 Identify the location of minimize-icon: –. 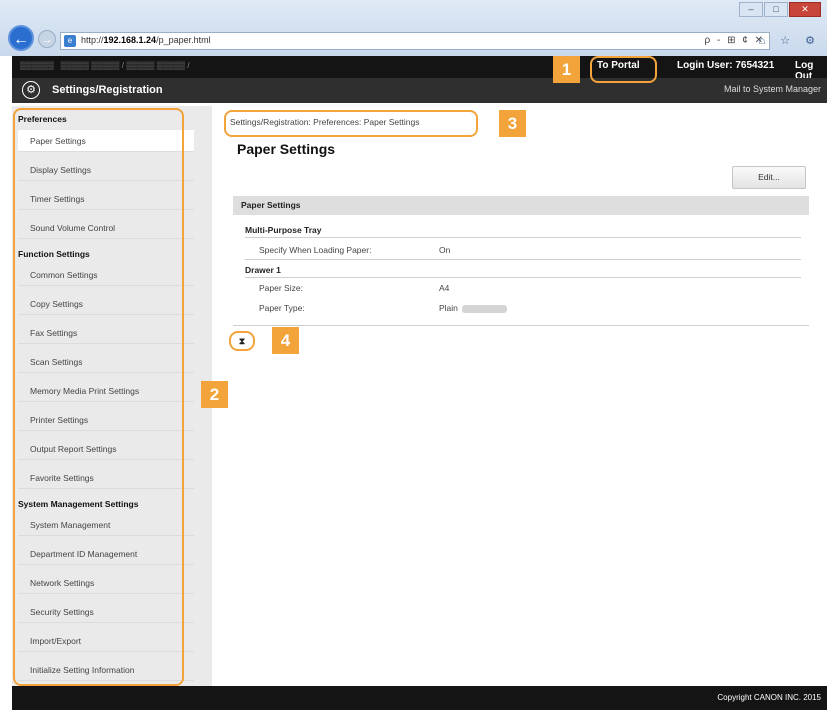
(751, 9).